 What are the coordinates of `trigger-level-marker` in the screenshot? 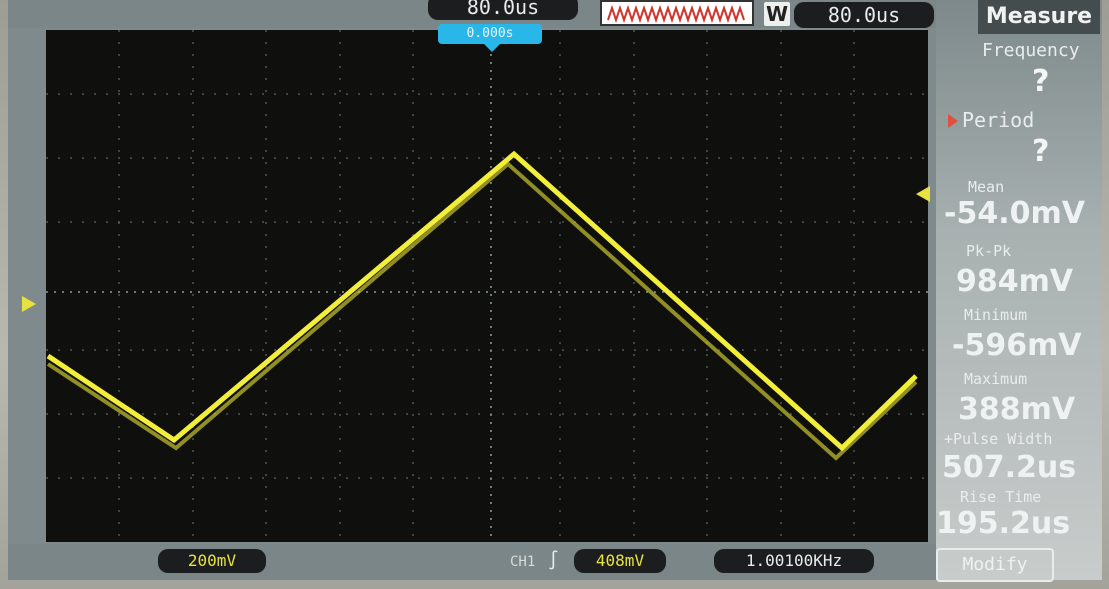 It's located at (923, 194).